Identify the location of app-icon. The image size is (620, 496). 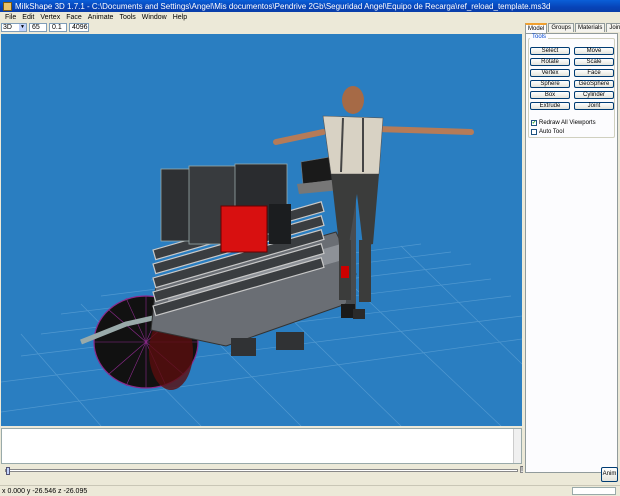
(7, 6).